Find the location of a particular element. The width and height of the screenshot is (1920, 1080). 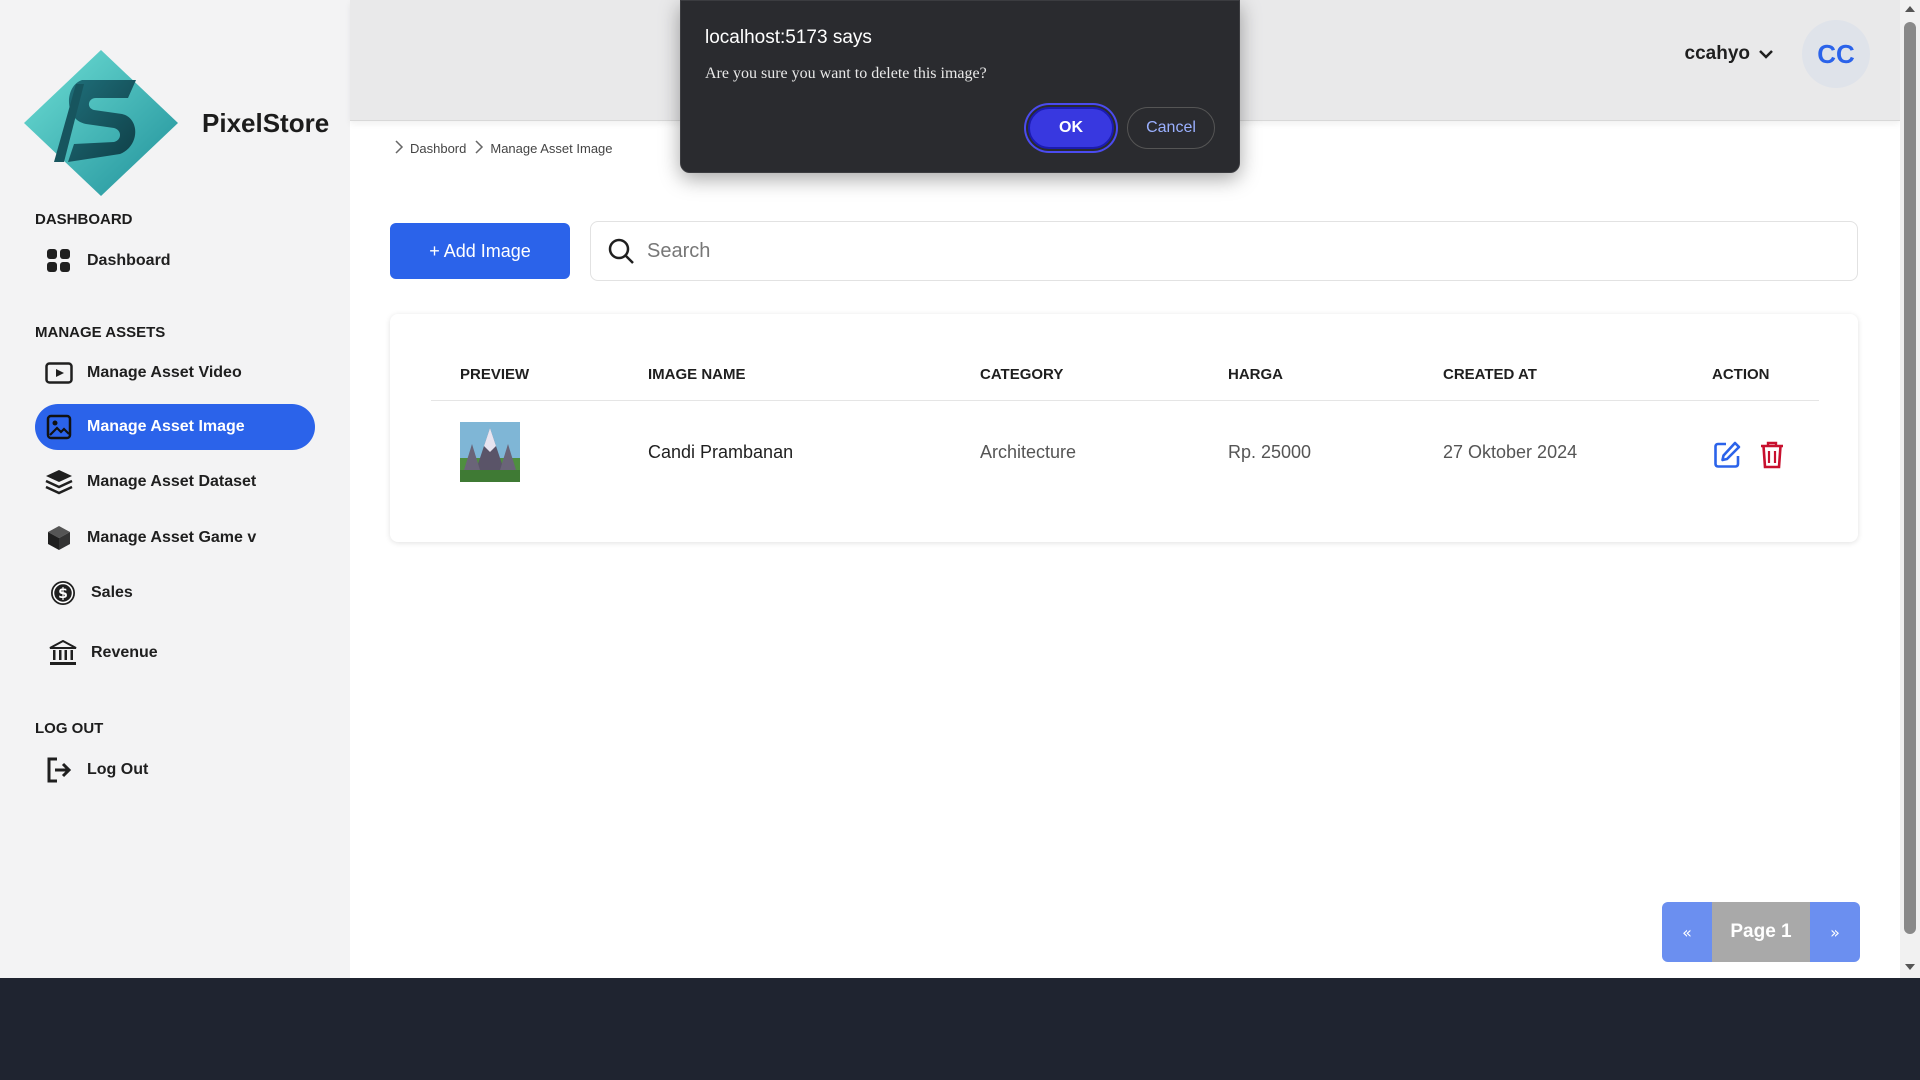

vertical-scrollbar is located at coordinates (1910, 489).